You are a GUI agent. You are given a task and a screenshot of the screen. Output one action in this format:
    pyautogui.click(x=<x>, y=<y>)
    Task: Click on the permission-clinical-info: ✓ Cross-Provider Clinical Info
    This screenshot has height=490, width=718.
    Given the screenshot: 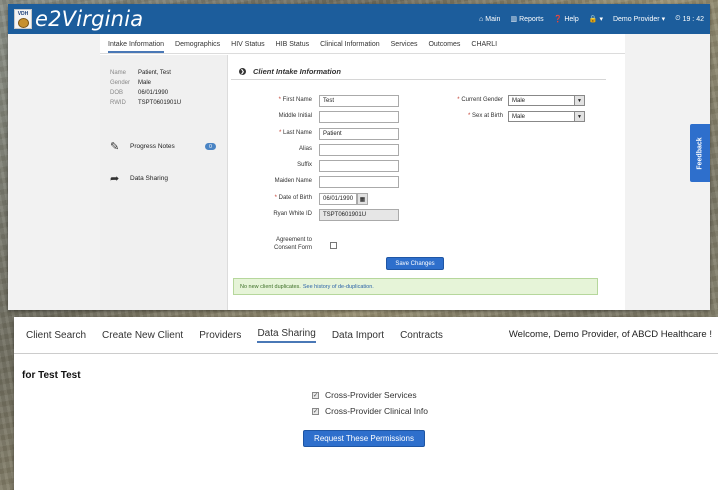 What is the action you would take?
    pyautogui.click(x=370, y=411)
    